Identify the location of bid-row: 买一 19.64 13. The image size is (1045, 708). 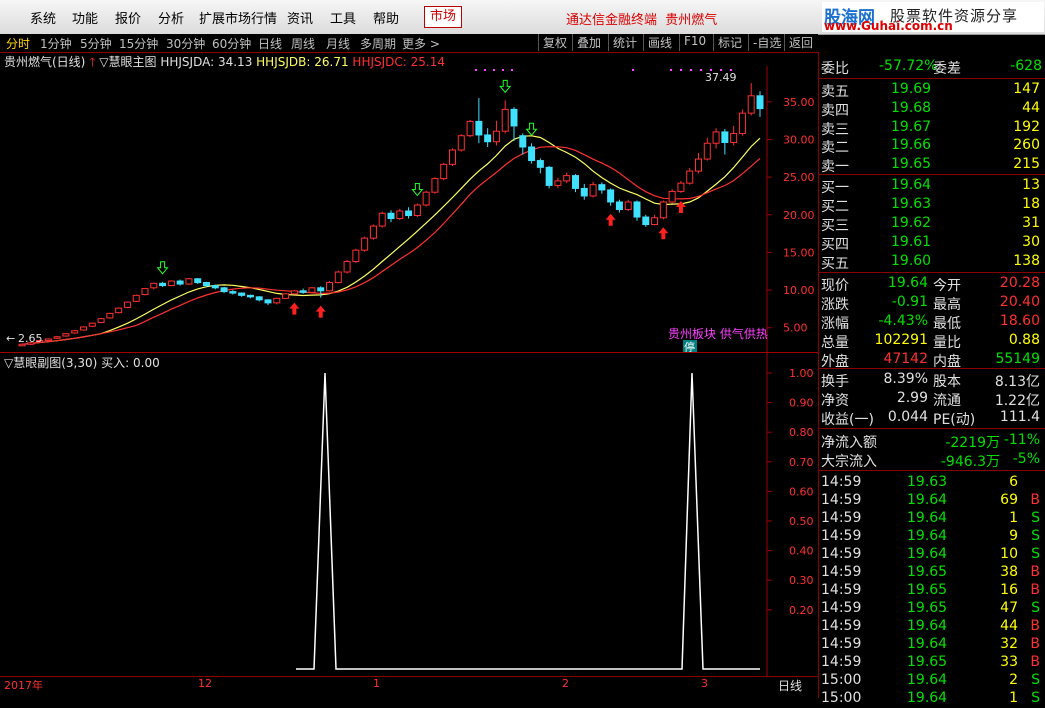
(930, 186).